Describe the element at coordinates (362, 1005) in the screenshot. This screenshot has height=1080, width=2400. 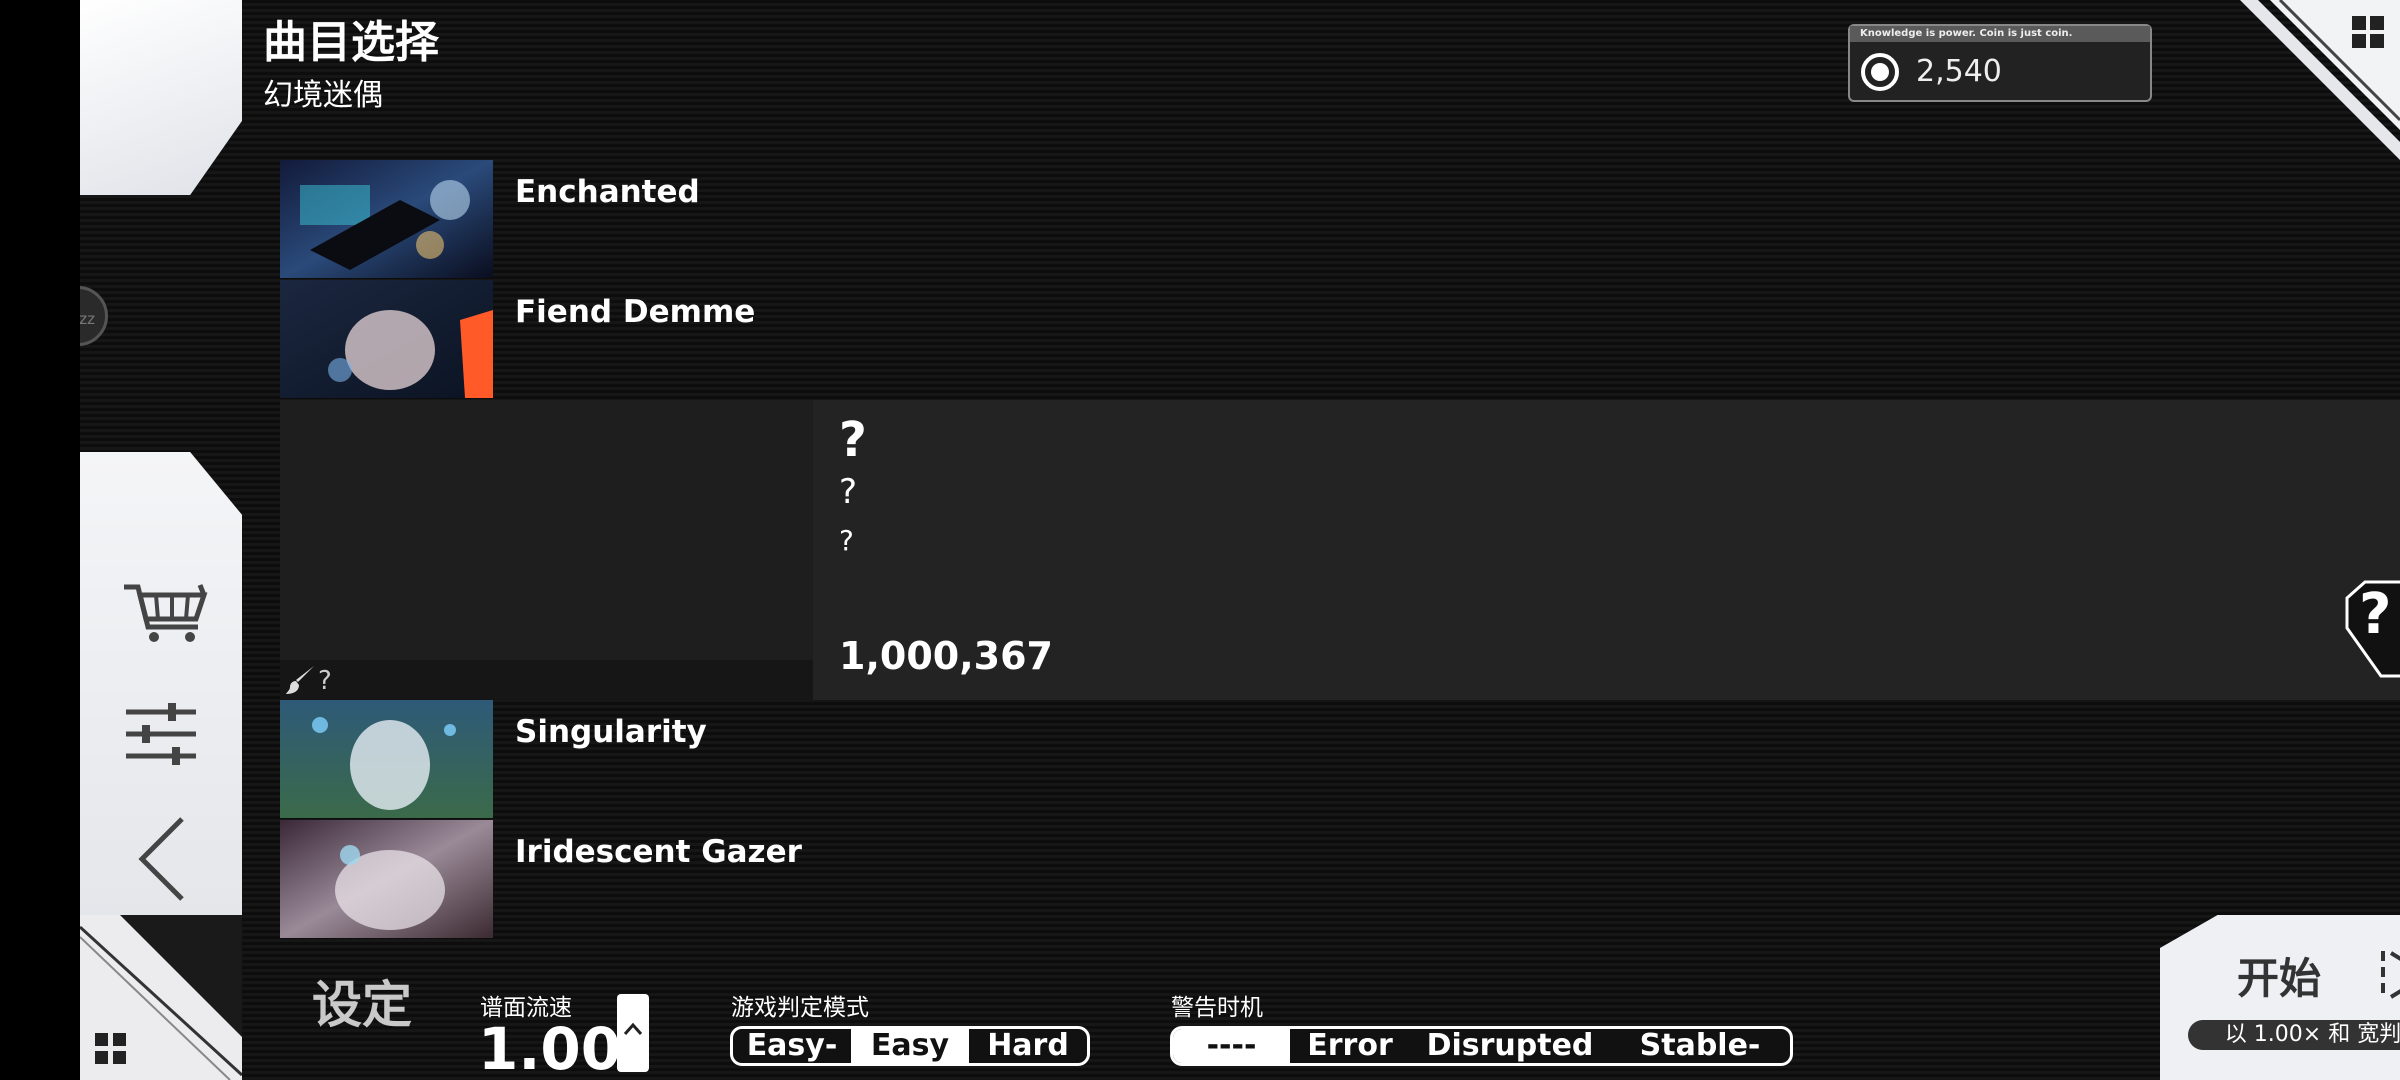
I see `settings-section-title: 设定` at that location.